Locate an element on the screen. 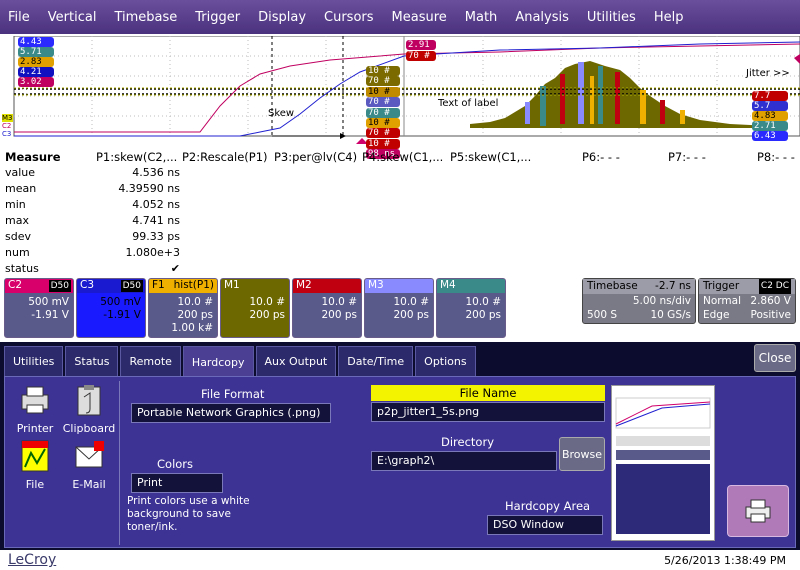  descriptor-extra: hist(P1) is located at coordinates (193, 285).